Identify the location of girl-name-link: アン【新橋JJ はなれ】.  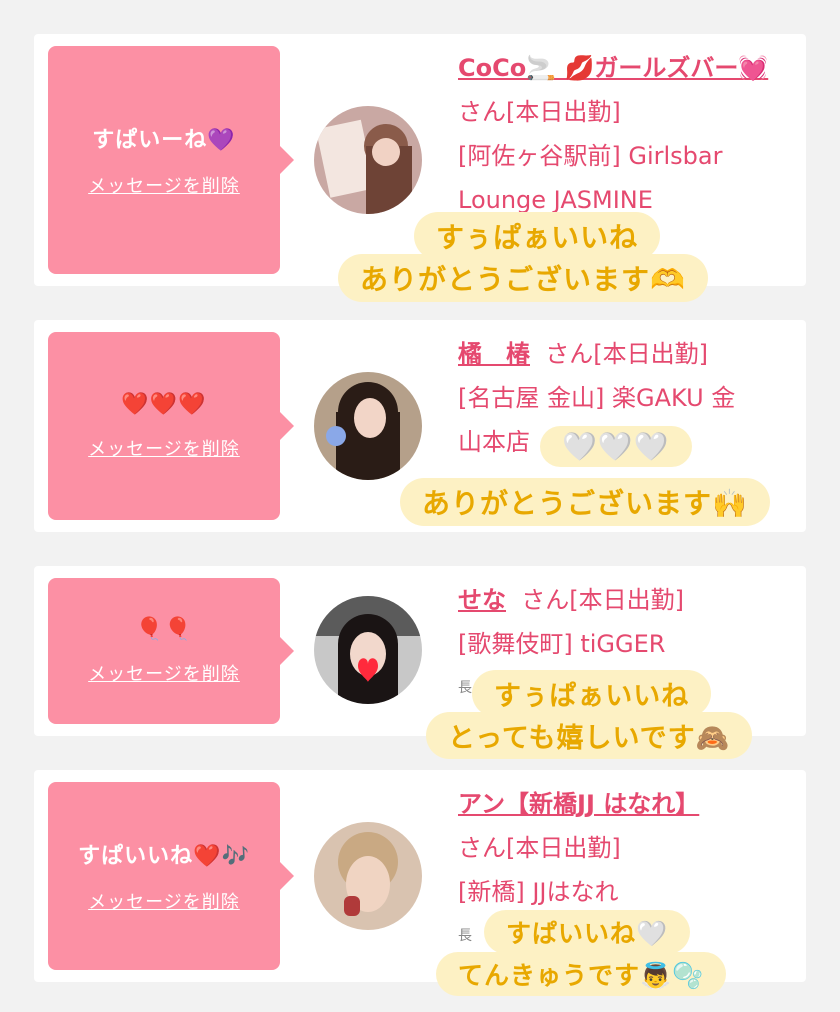
(578, 804).